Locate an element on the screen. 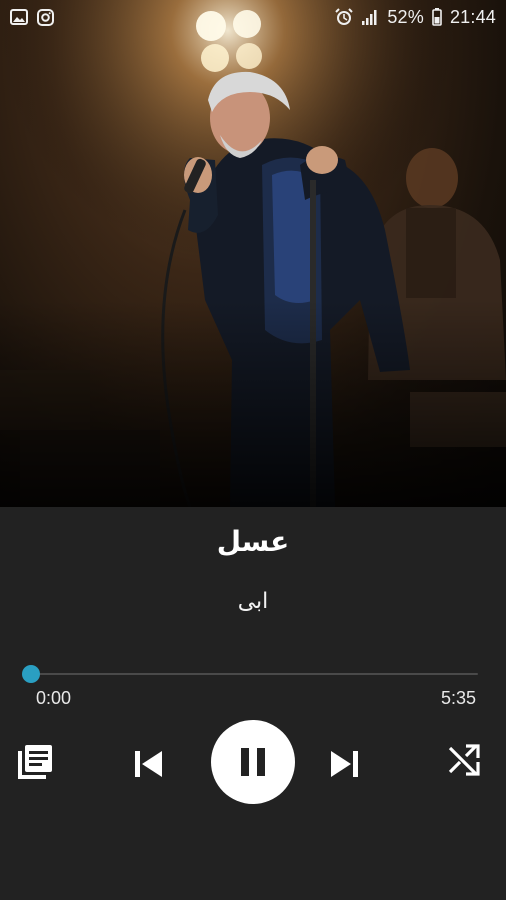 The width and height of the screenshot is (506, 900). battery-icon is located at coordinates (437, 17).